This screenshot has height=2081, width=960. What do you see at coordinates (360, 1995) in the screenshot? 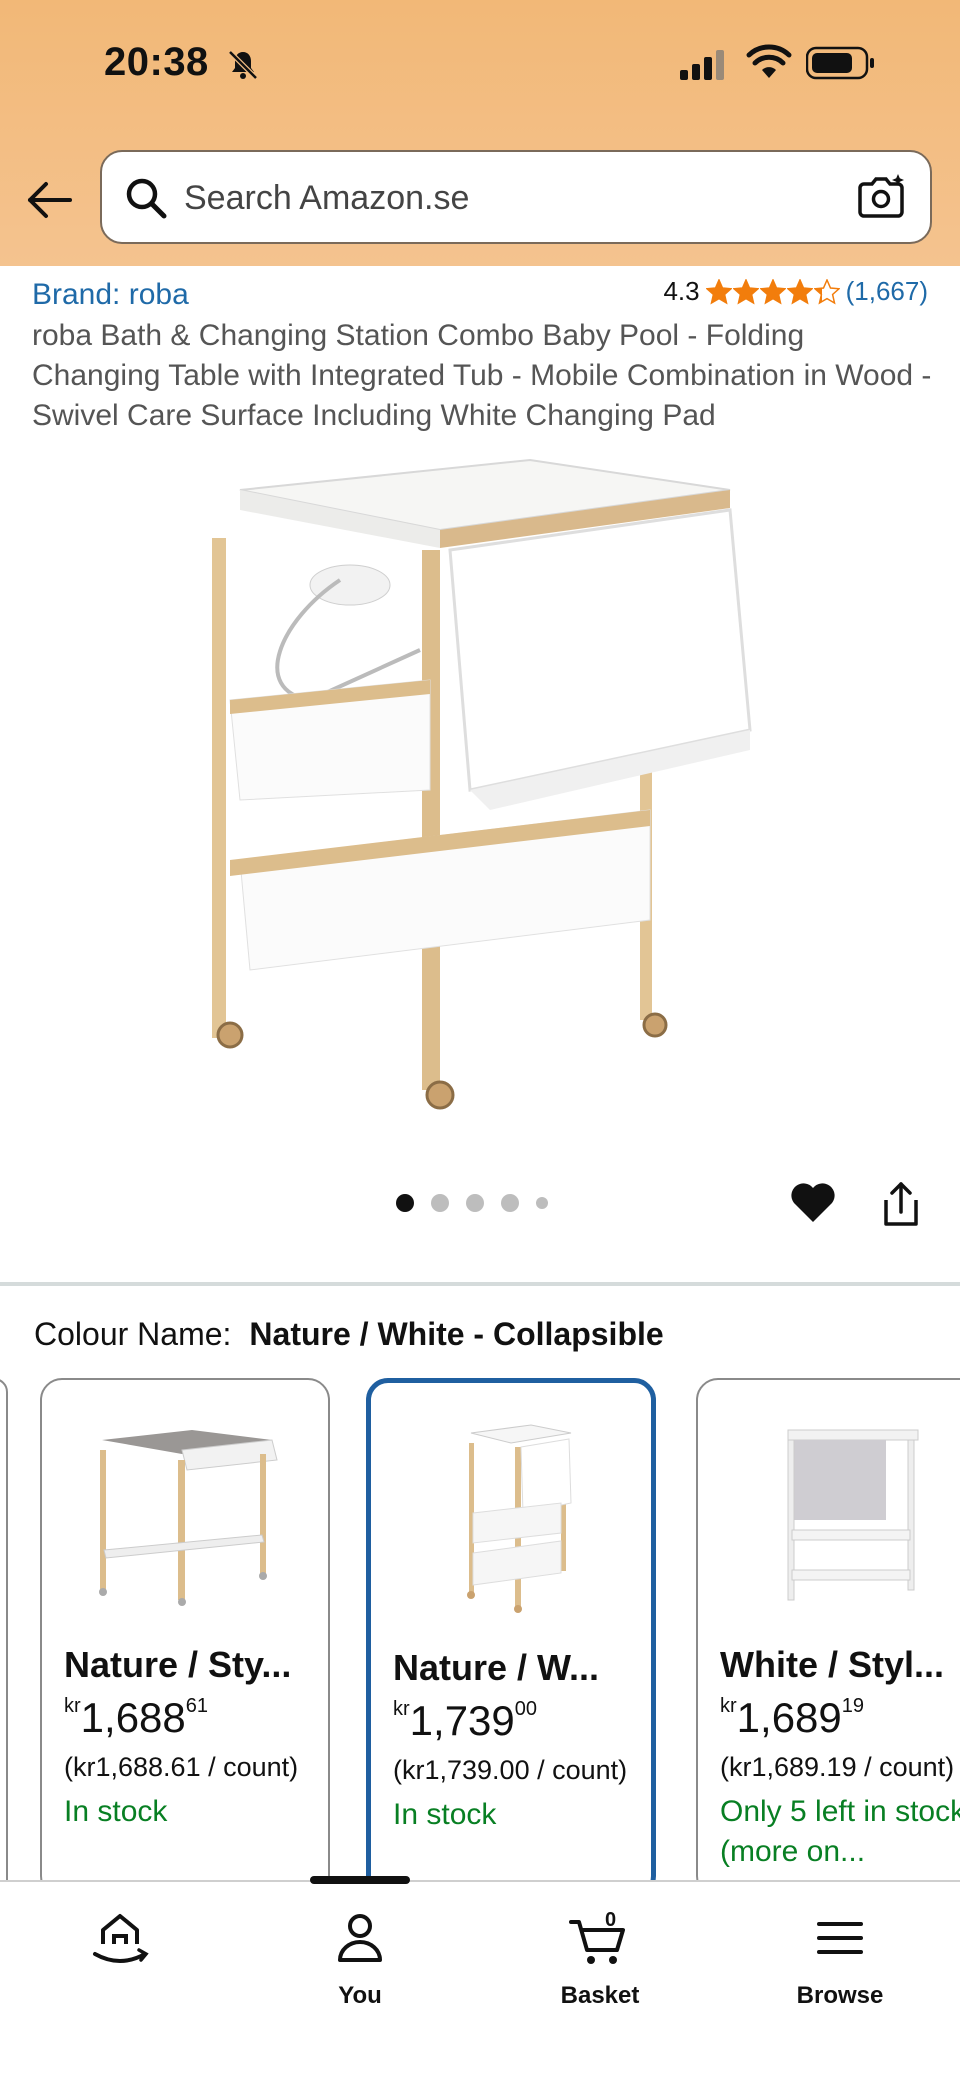
I see `nav-label: You` at bounding box center [360, 1995].